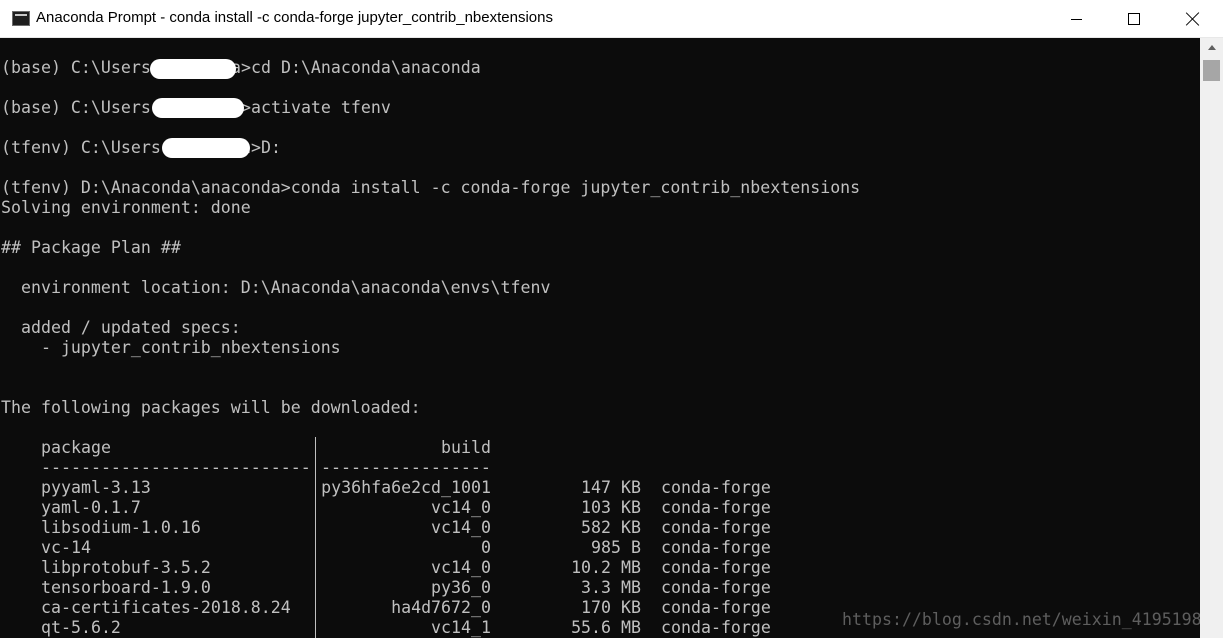 The height and width of the screenshot is (638, 1223). Describe the element at coordinates (611, 507) in the screenshot. I see `cell-size: 103 KB` at that location.